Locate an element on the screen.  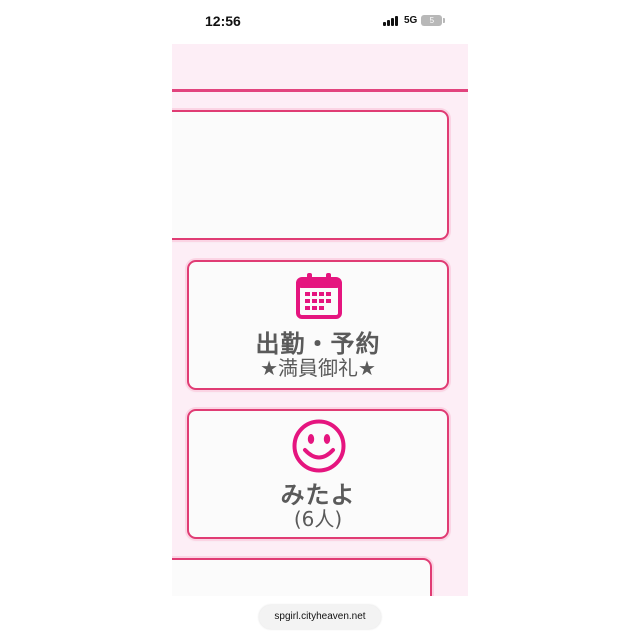
schedule-reservation-button: 出勤・予約 ★満員御礼★ is located at coordinates (318, 325).